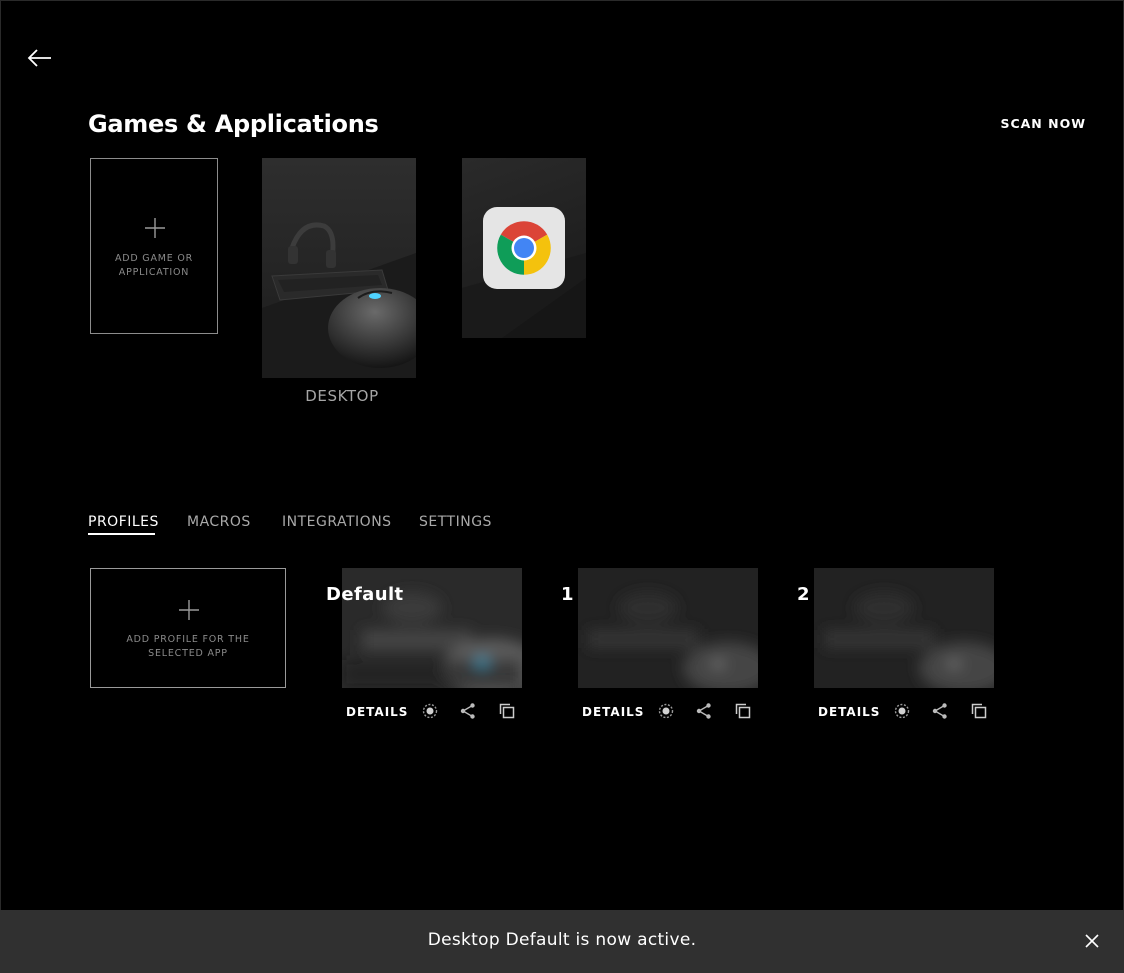  Describe the element at coordinates (803, 594) in the screenshot. I see `profile-name-2: 2` at that location.